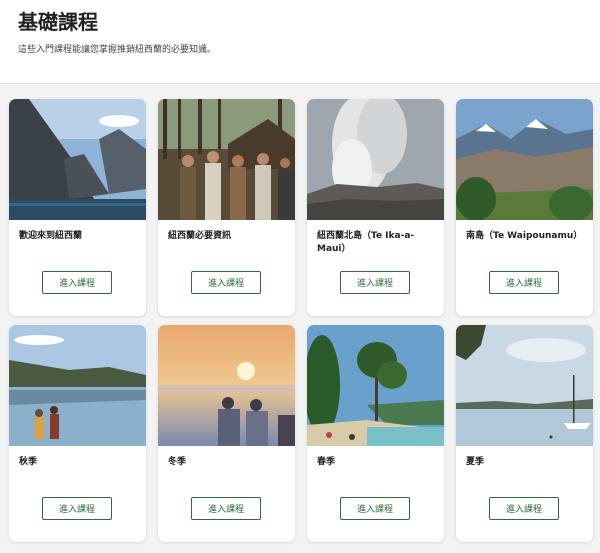  I want to click on card-title: 夏季, so click(475, 462).